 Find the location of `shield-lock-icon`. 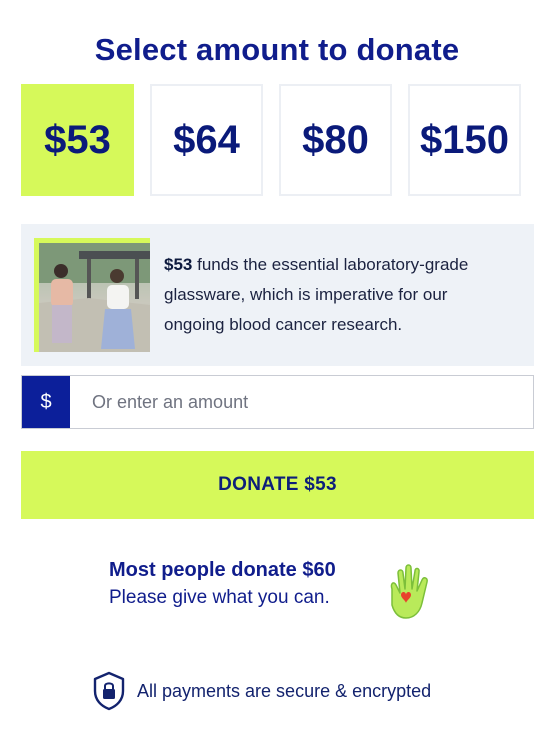

shield-lock-icon is located at coordinates (109, 691).